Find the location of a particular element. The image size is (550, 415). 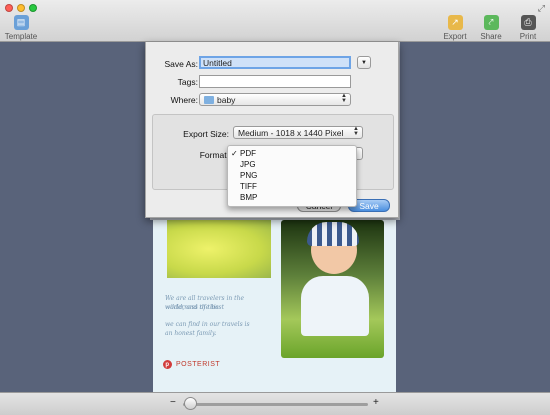

poster-yellow-brush is located at coordinates (219, 249).